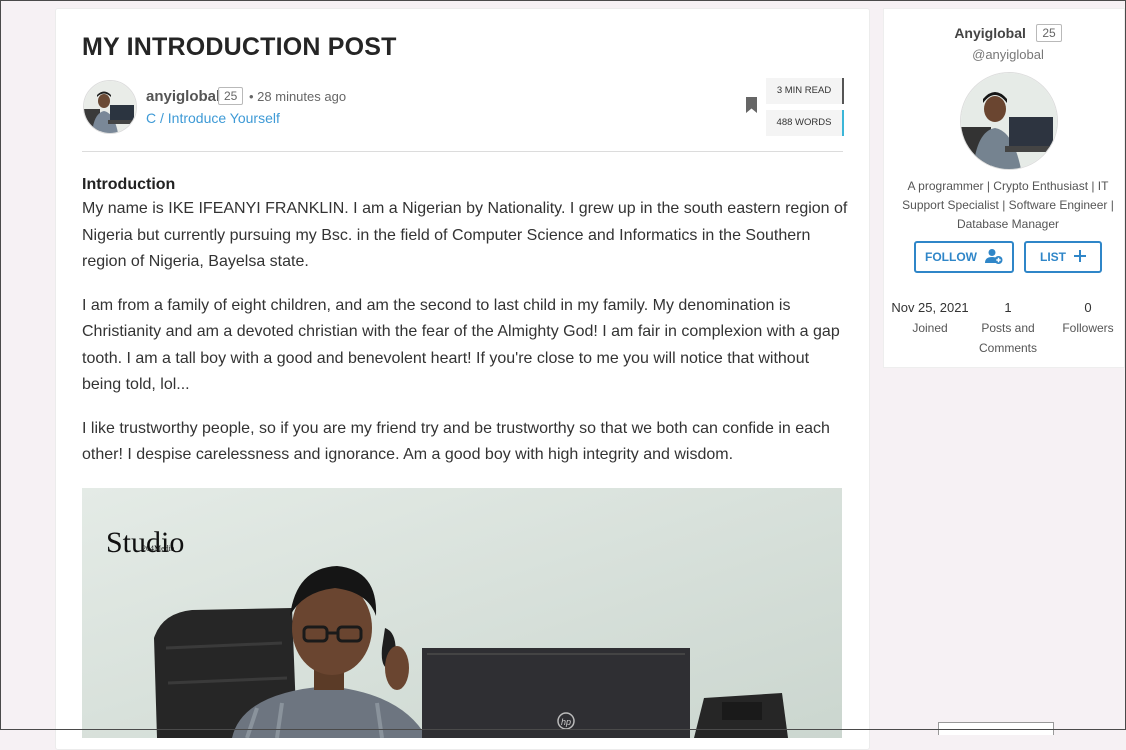 The height and width of the screenshot is (750, 1126). What do you see at coordinates (1008, 307) in the screenshot?
I see `posts-count: 1` at bounding box center [1008, 307].